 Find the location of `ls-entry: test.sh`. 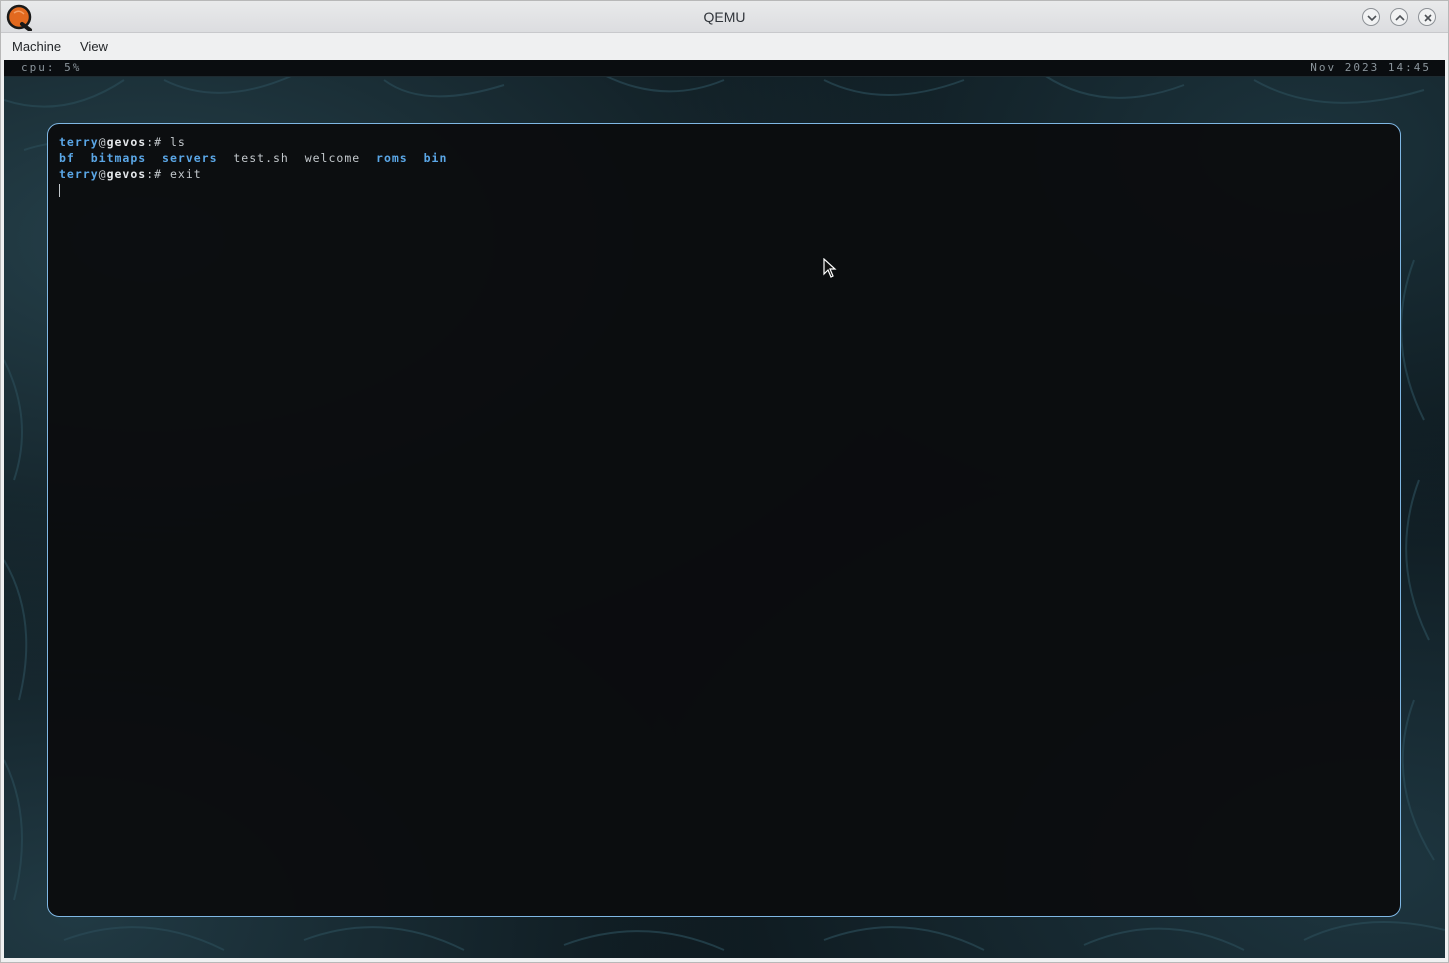

ls-entry: test.sh is located at coordinates (261, 158).